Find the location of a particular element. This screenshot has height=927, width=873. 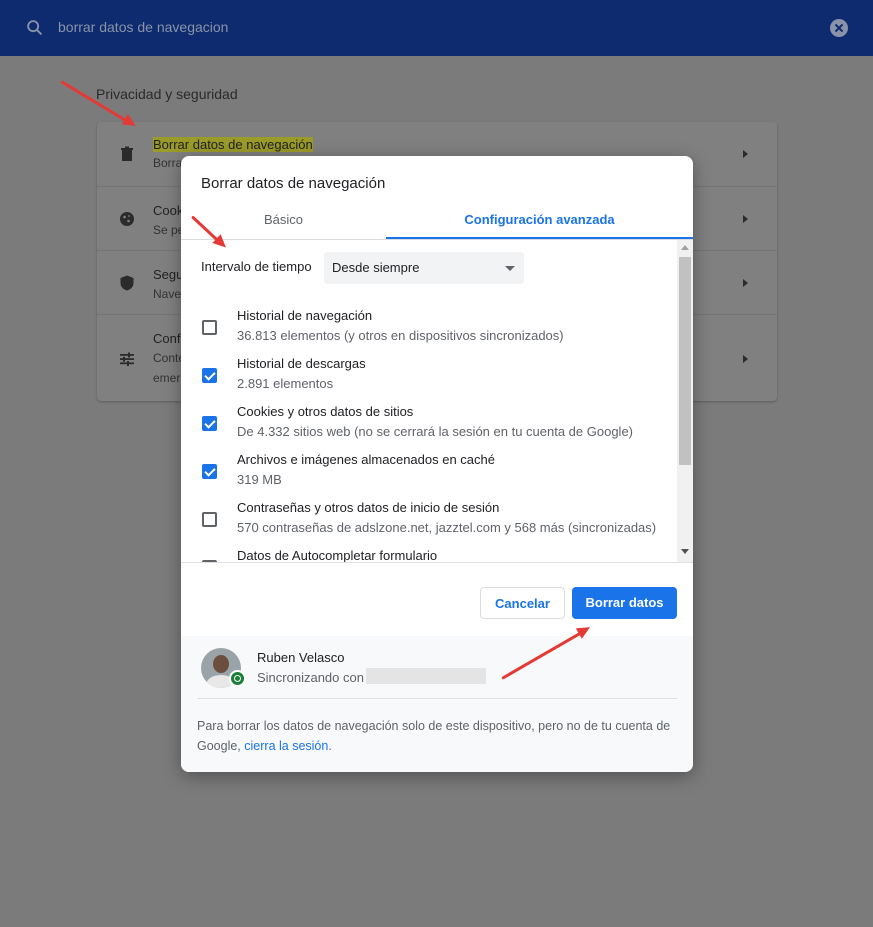

search-header: borrar datos de navegacion is located at coordinates (436, 28).